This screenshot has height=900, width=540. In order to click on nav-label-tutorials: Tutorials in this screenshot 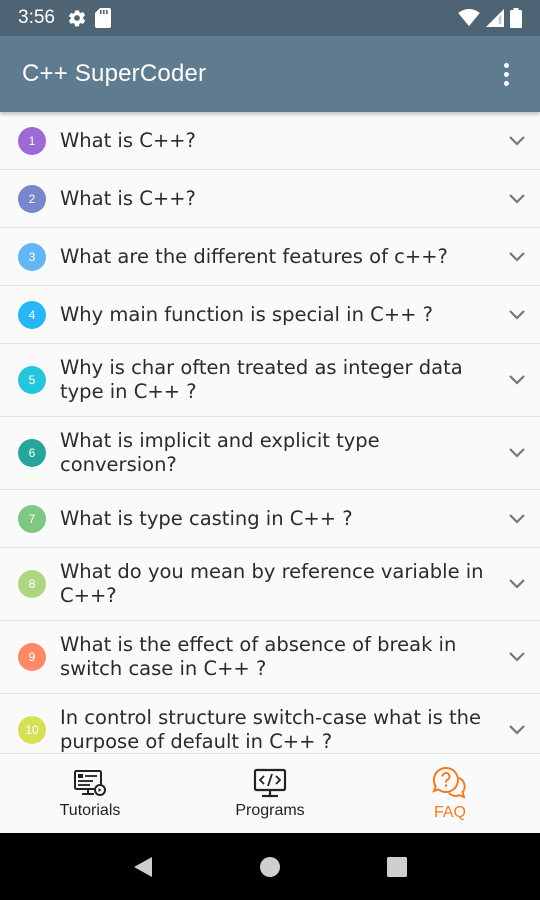, I will do `click(90, 810)`.